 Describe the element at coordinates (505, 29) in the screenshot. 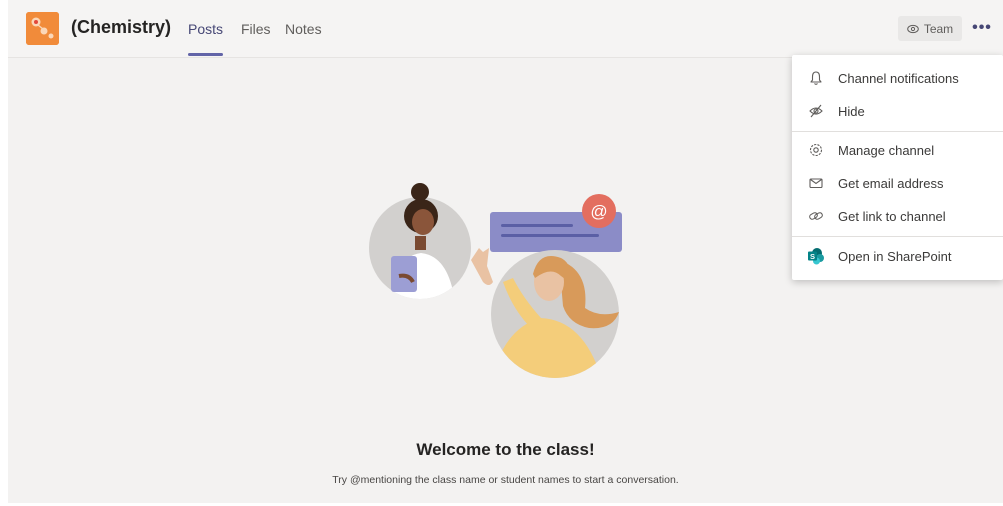

I see `channel-header: (Chemistry) Posts Files Notes Team •••` at that location.